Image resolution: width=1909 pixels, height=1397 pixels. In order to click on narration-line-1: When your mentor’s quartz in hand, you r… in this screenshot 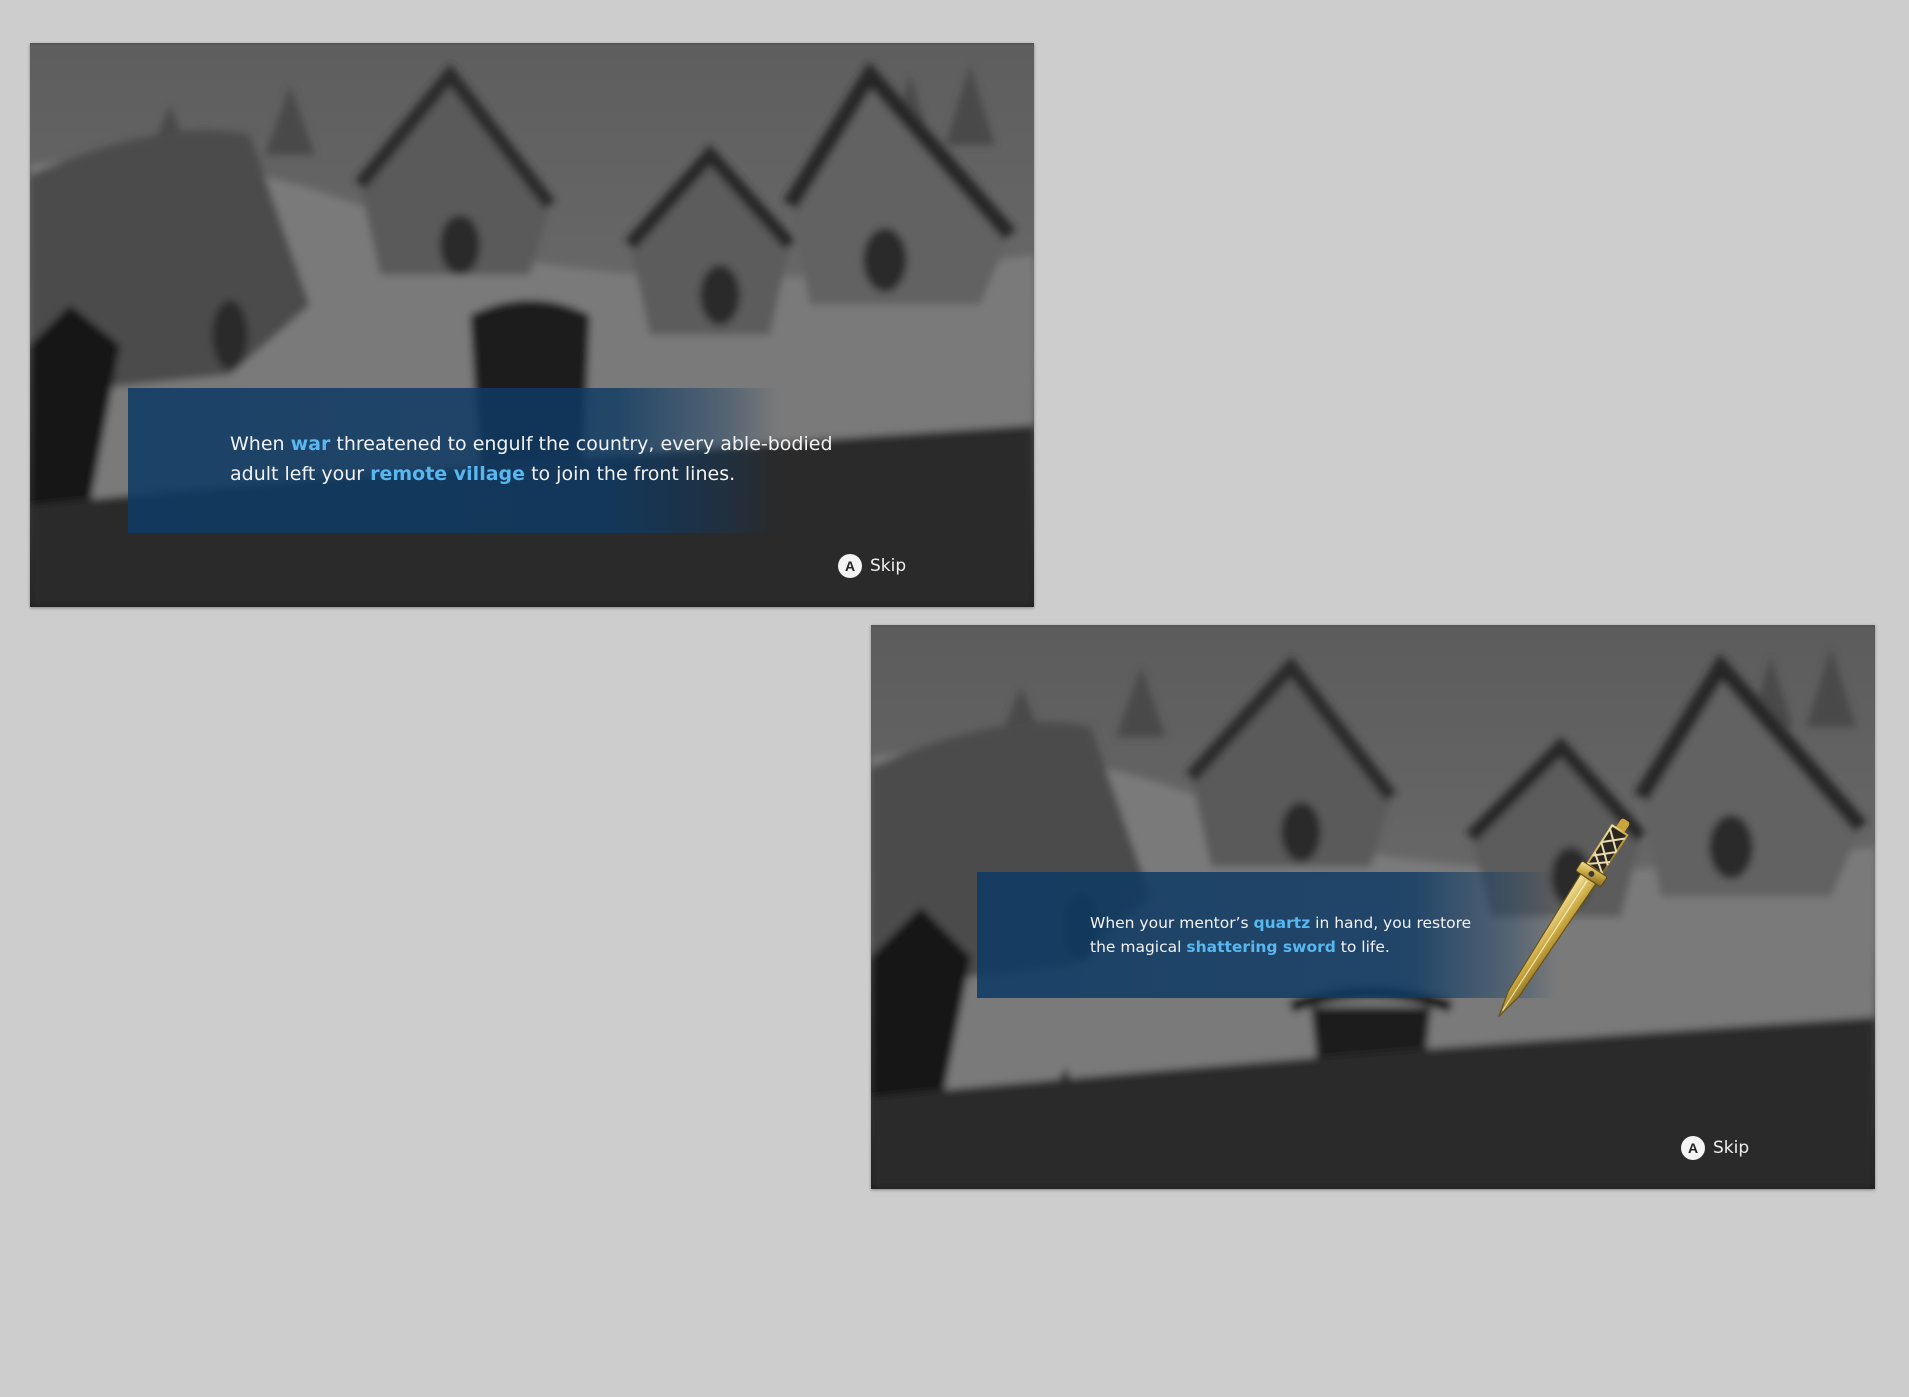, I will do `click(1281, 923)`.